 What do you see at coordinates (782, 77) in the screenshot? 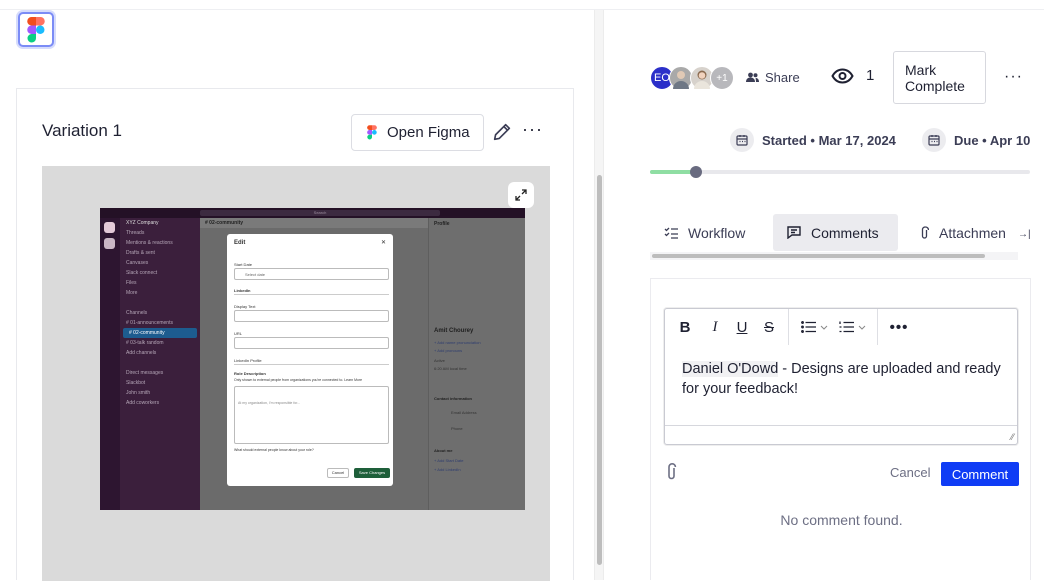
I see `share-label: Share` at bounding box center [782, 77].